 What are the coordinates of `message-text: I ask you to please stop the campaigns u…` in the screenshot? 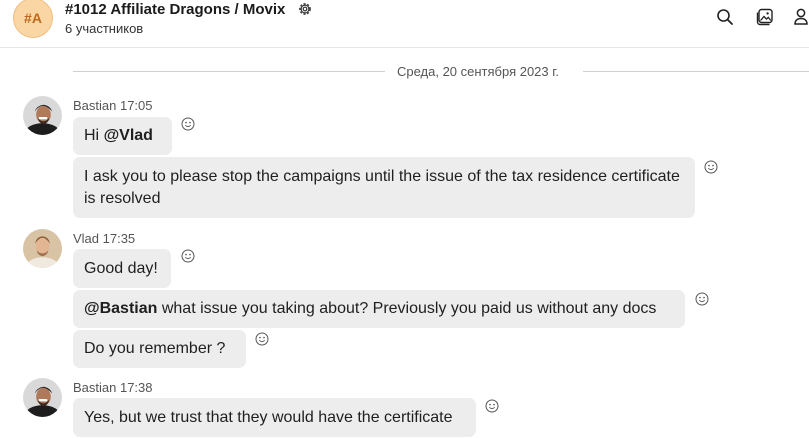 It's located at (382, 187).